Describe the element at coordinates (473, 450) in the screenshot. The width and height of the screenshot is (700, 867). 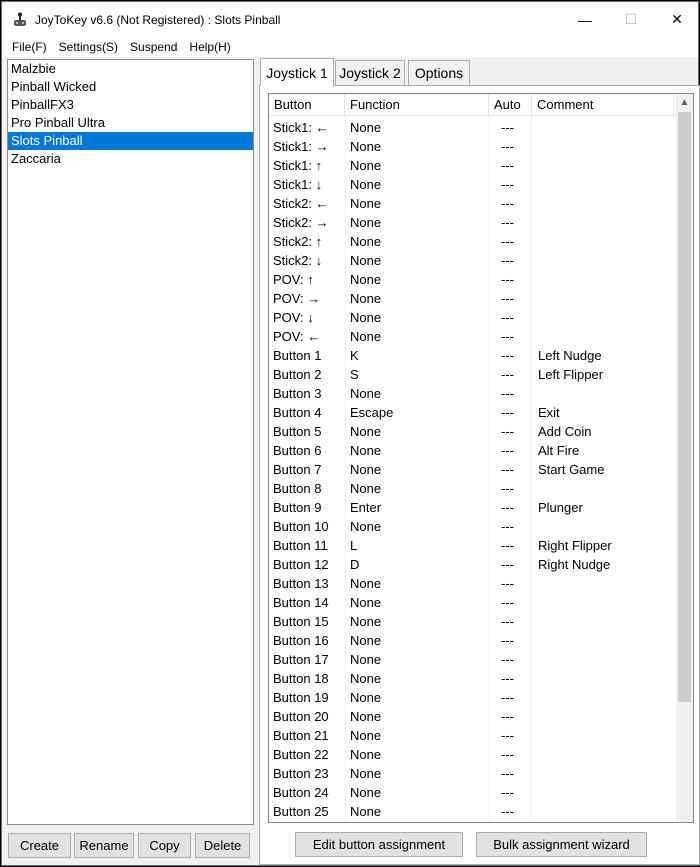
I see `table-row: Button 6 None --- Alt Fire` at that location.